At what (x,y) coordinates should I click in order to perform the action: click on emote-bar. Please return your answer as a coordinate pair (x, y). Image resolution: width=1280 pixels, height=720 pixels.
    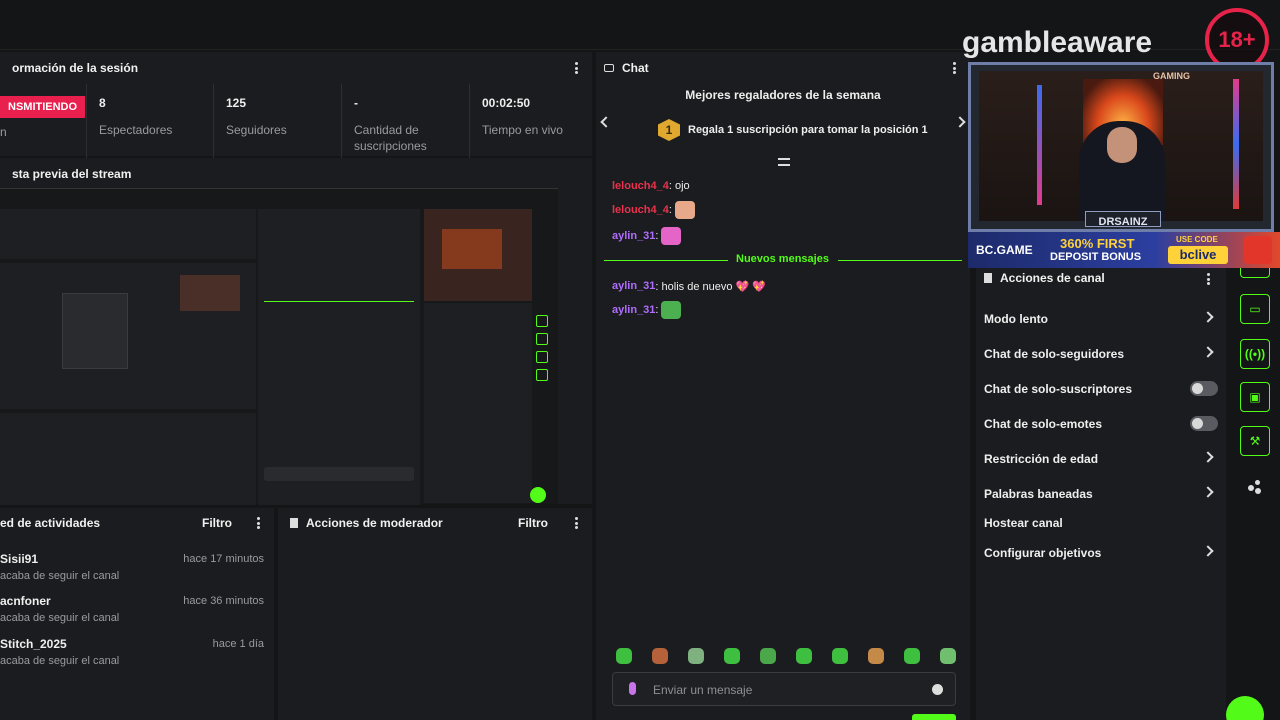
    Looking at the image, I should click on (791, 657).